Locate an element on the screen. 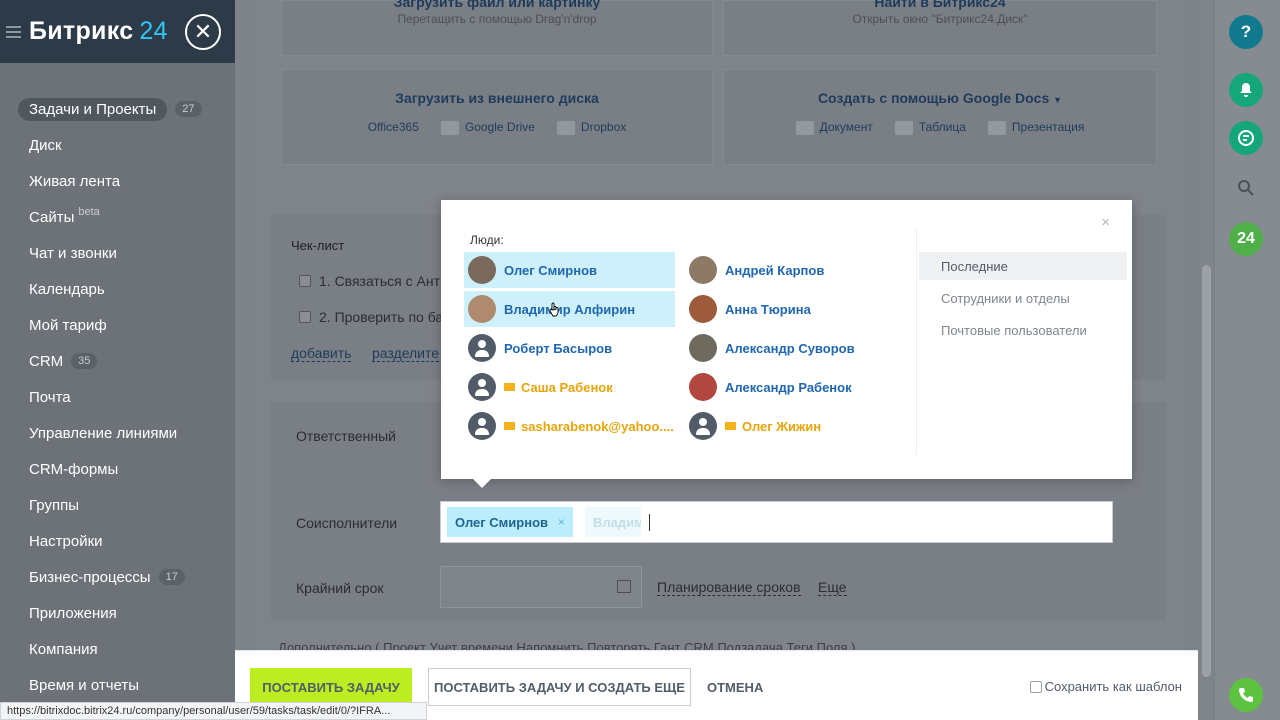  checklist-separator-link: разделите is located at coordinates (406, 353).